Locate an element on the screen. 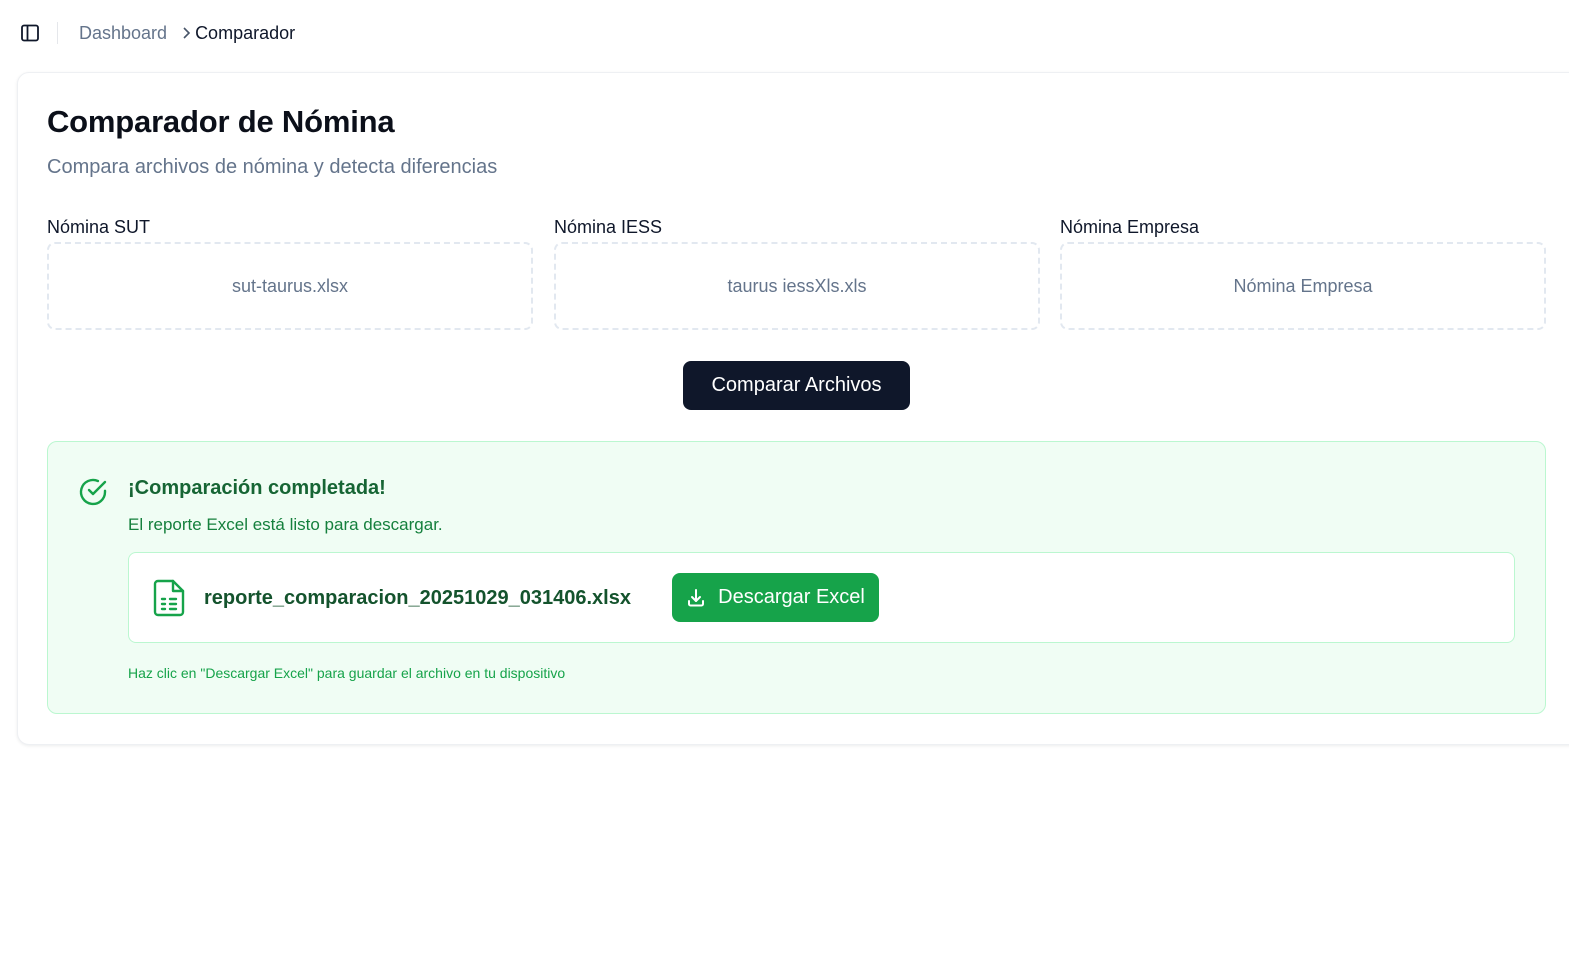 The width and height of the screenshot is (1569, 969). compare-files-button: Comparar Archivos is located at coordinates (796, 385).